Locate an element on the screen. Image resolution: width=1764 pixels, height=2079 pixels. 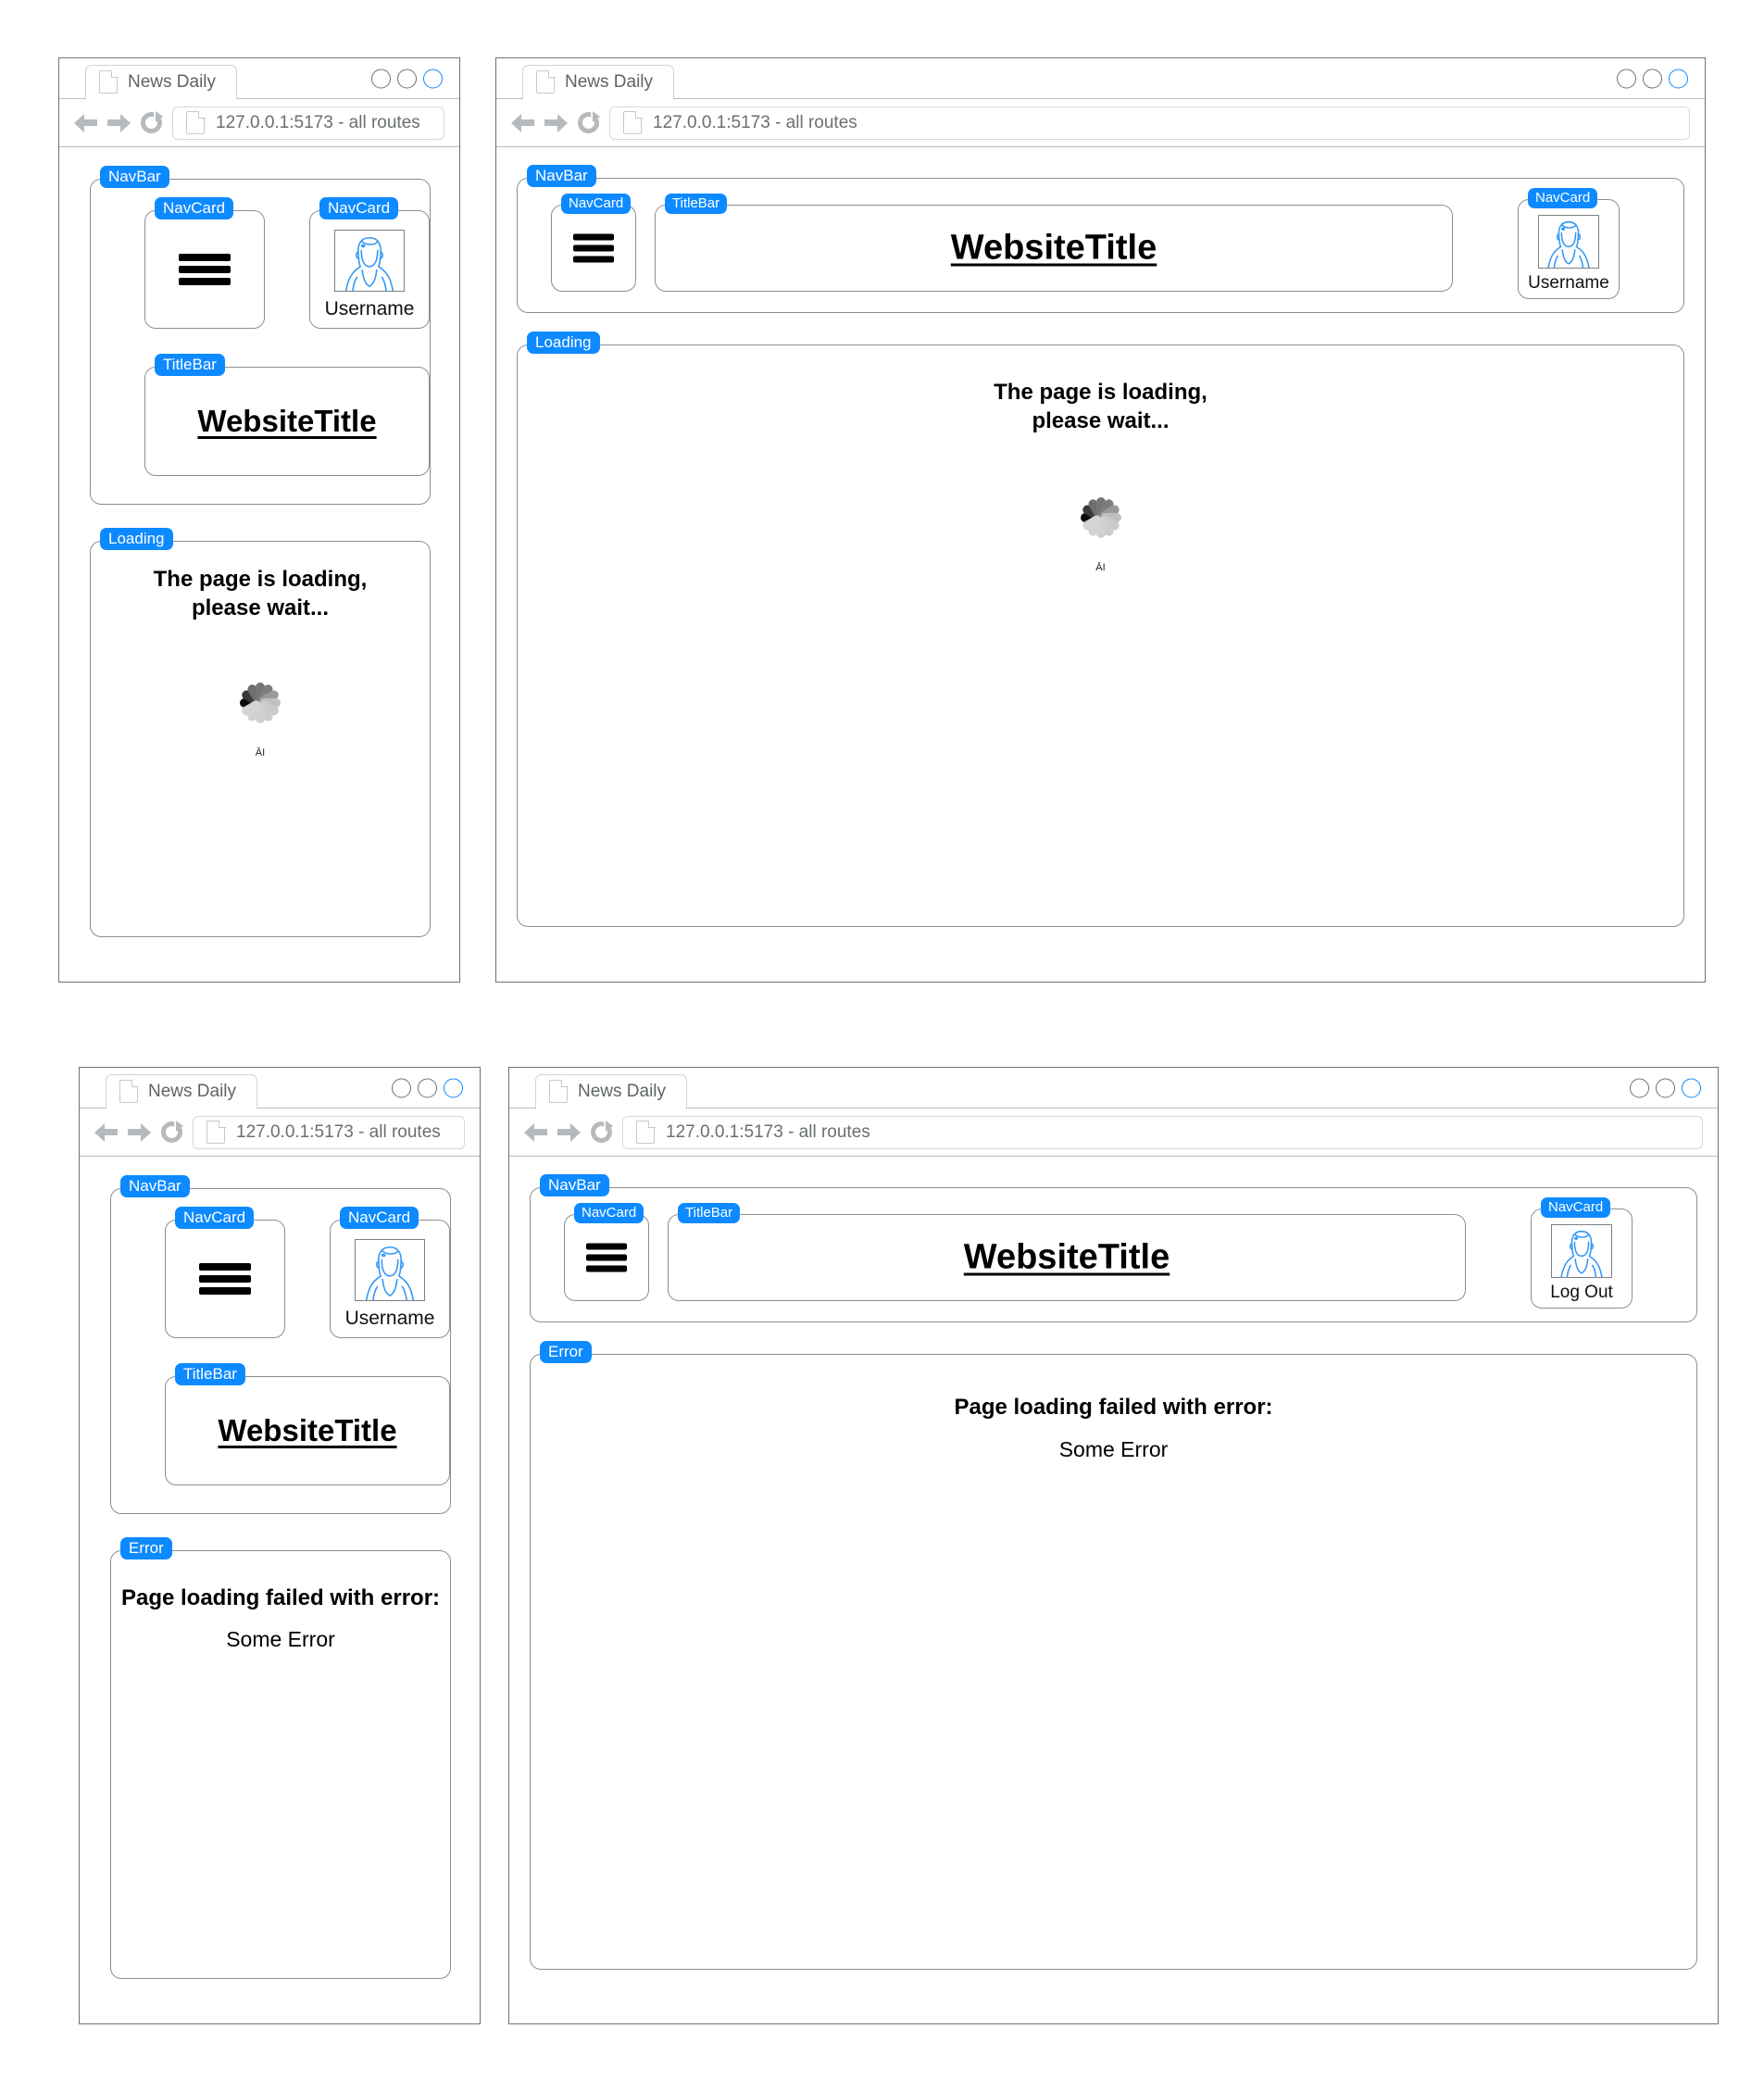
titlebar-4: TitleBar WebsiteTitle is located at coordinates (1067, 1252).